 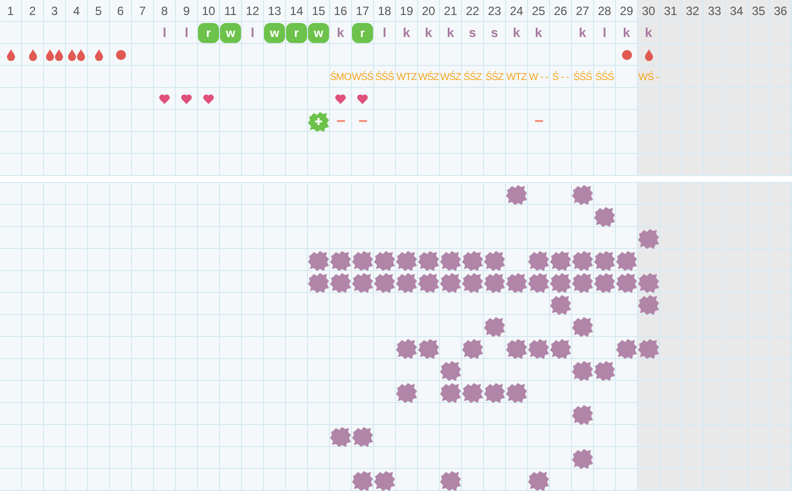 I want to click on day-number: 25, so click(x=539, y=11).